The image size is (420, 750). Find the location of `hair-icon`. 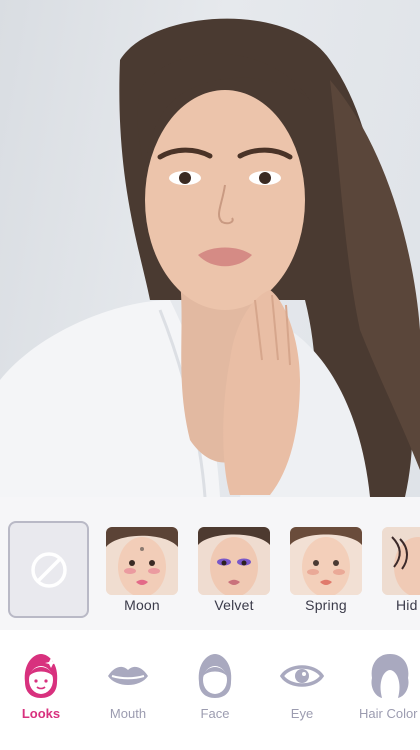

hair-icon is located at coordinates (390, 676).